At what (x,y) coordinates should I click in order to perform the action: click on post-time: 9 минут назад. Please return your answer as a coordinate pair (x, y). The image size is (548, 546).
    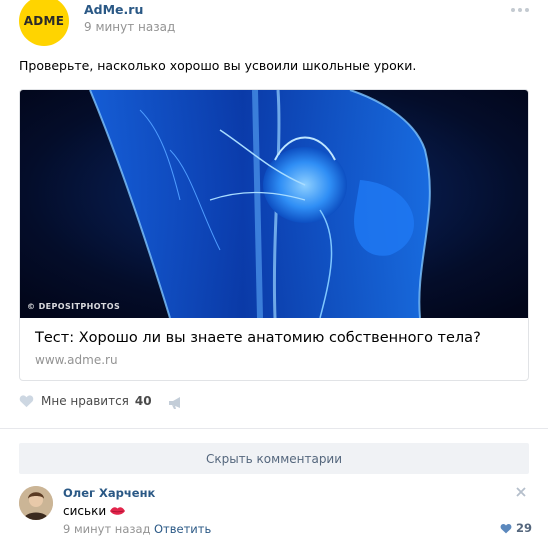
    Looking at the image, I should click on (129, 27).